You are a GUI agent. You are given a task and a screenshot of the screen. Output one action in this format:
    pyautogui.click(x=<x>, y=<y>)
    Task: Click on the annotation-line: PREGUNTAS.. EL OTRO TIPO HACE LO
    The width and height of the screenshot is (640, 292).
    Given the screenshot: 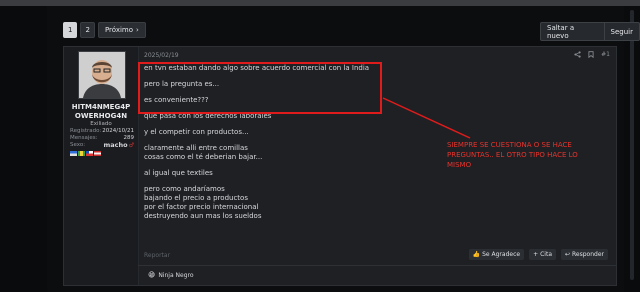 What is the action you would take?
    pyautogui.click(x=512, y=155)
    